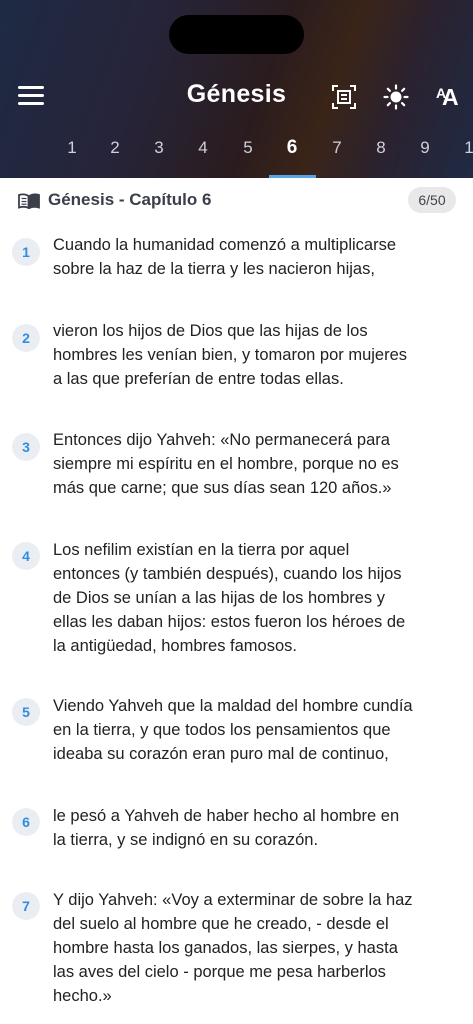 The height and width of the screenshot is (1024, 473). Describe the element at coordinates (449, 97) in the screenshot. I see `font-size-icon: AA` at that location.